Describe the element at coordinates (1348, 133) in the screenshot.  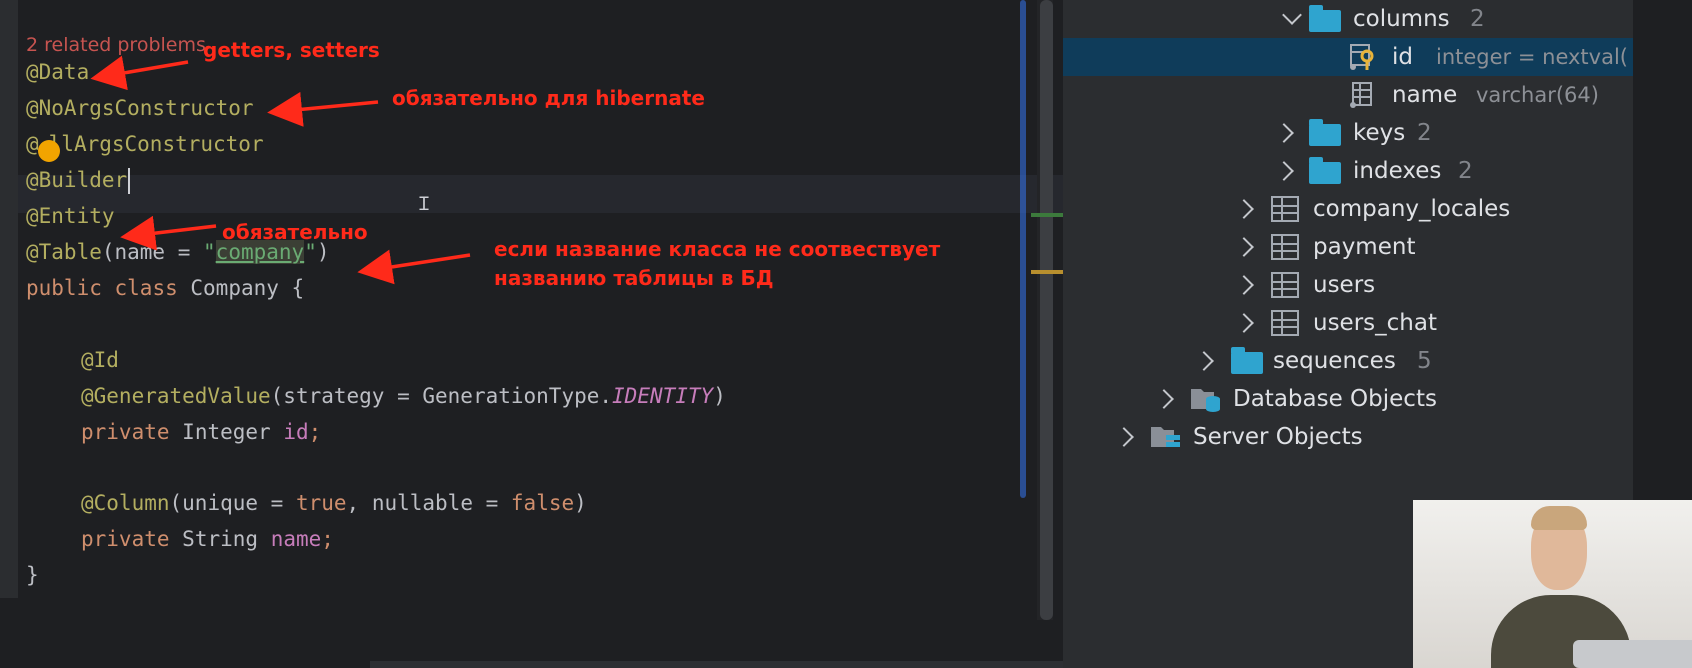
I see `tree-item-keys: keys 2` at that location.